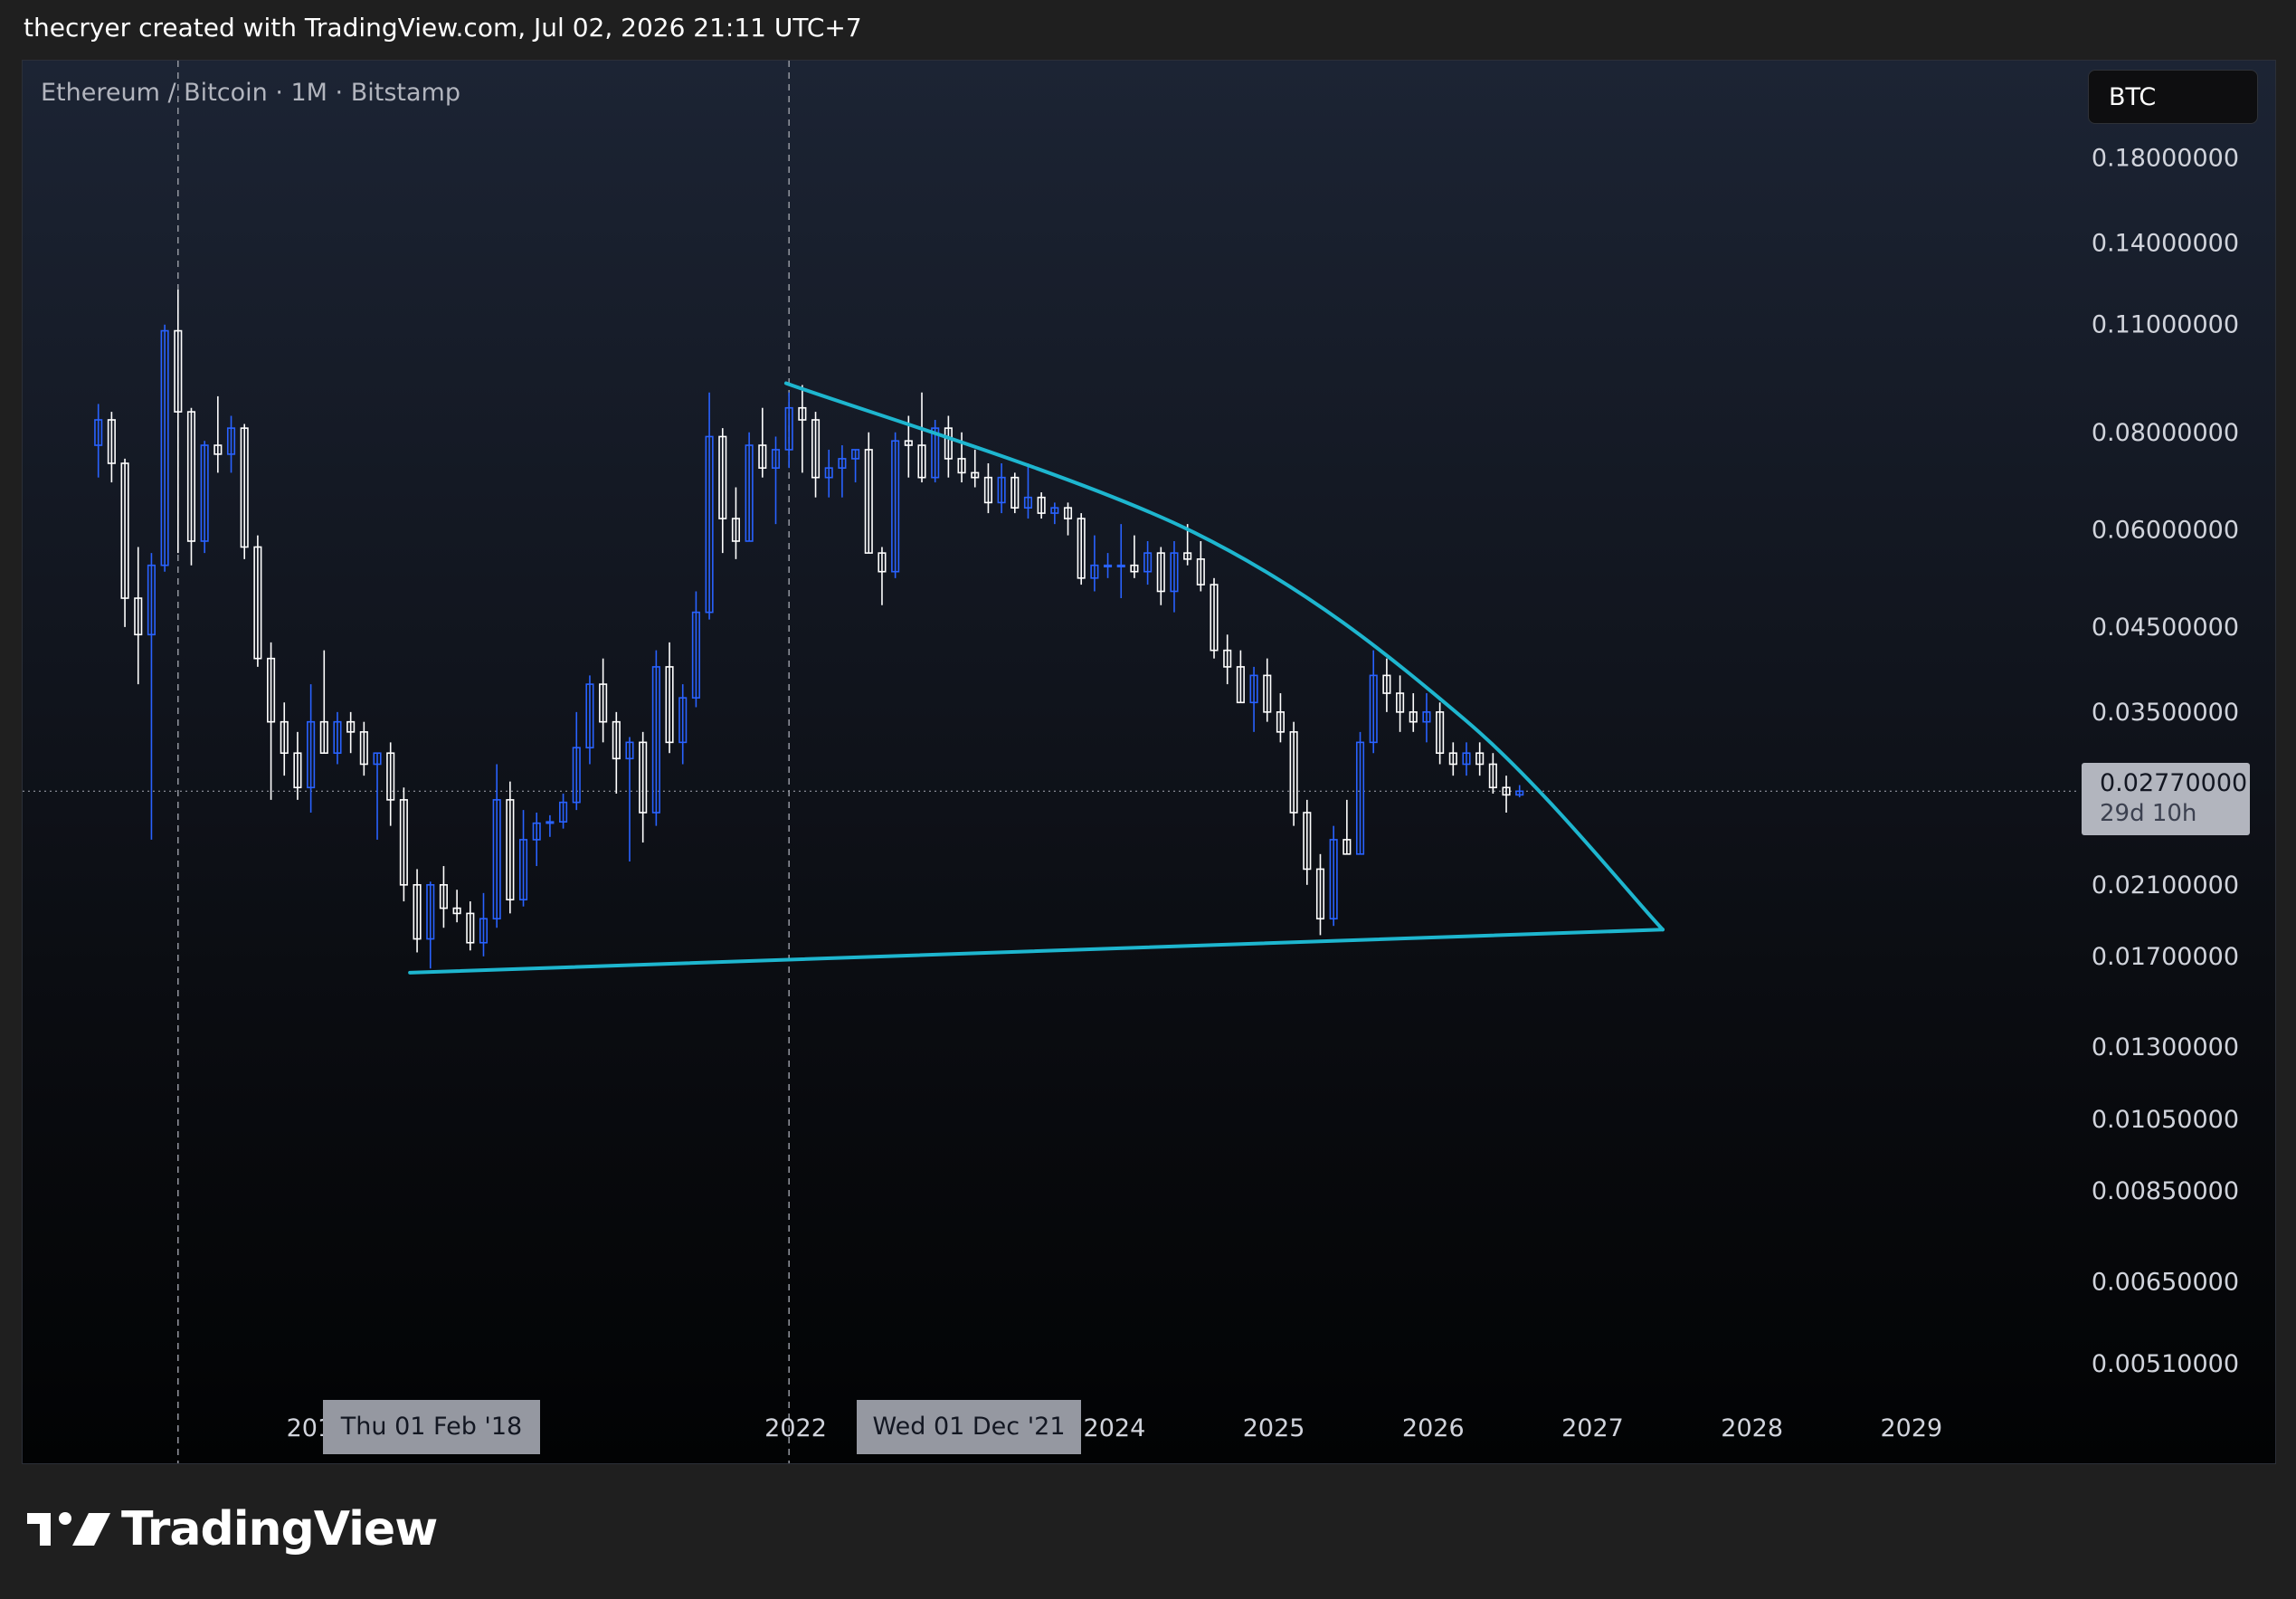  What do you see at coordinates (2166, 799) in the screenshot?
I see `last-price-label: 0.02770000 29d 10h` at bounding box center [2166, 799].